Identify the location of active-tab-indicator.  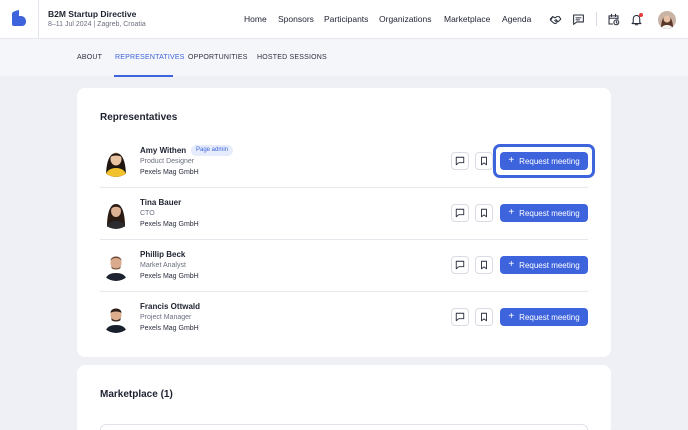
(143, 76).